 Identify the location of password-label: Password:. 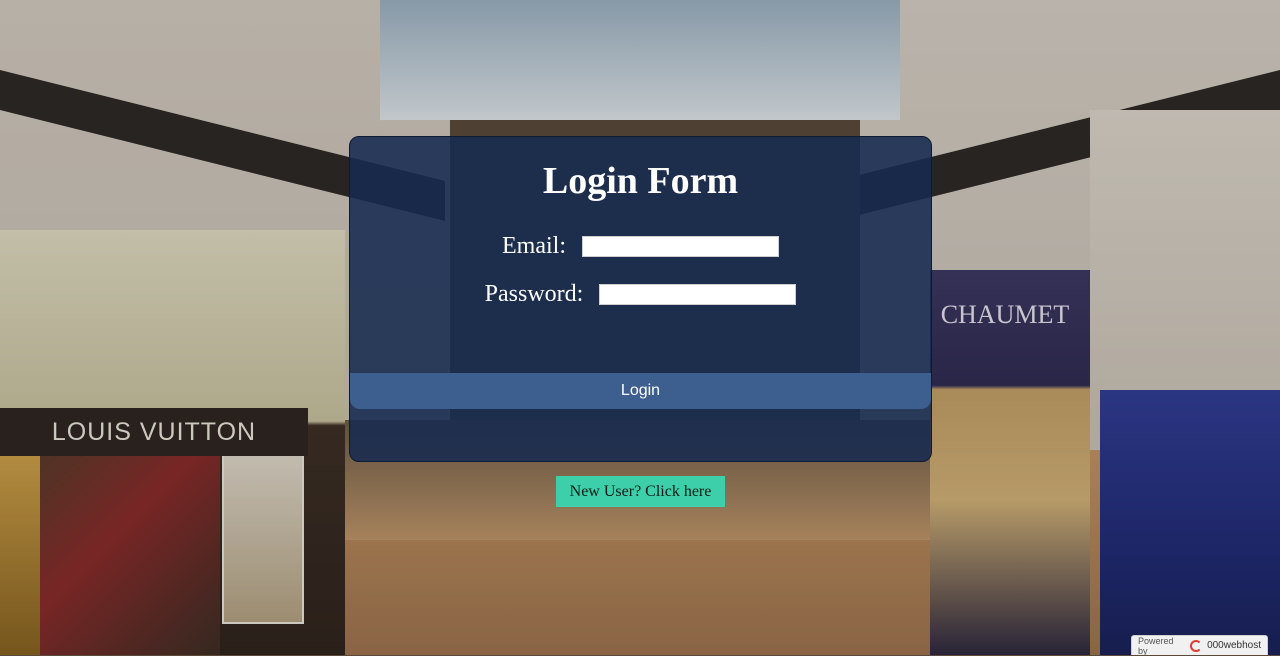
(534, 294).